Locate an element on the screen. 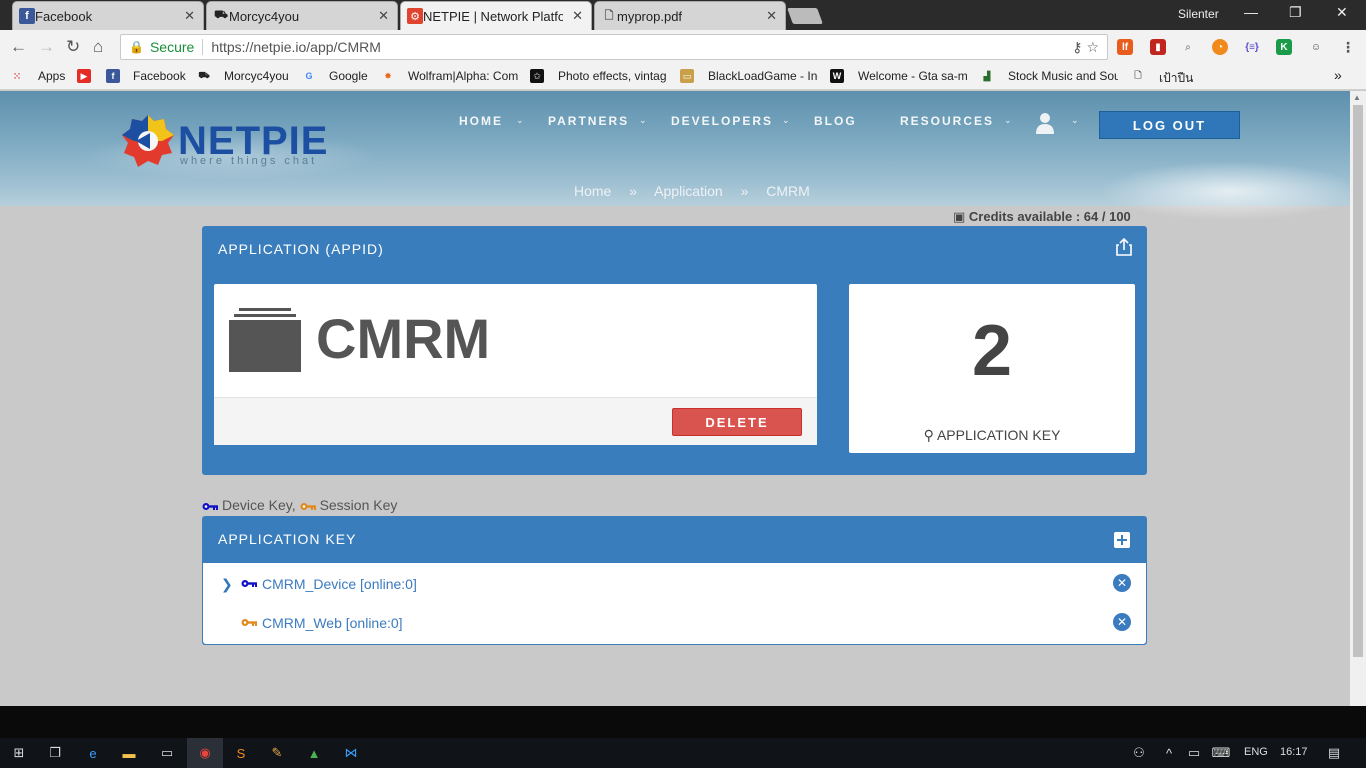  share-icon is located at coordinates (1124, 247).